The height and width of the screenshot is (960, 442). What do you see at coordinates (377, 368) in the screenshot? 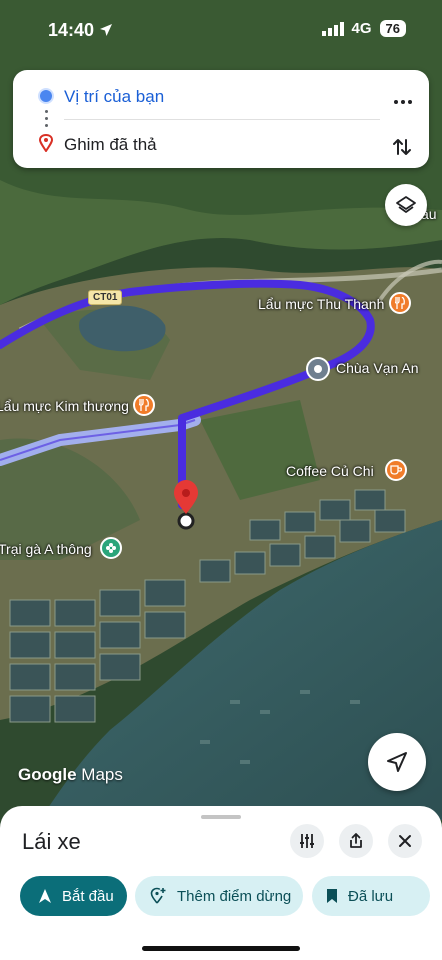
I see `poi-label-chua-van-an: Chùa Vạn An` at bounding box center [377, 368].